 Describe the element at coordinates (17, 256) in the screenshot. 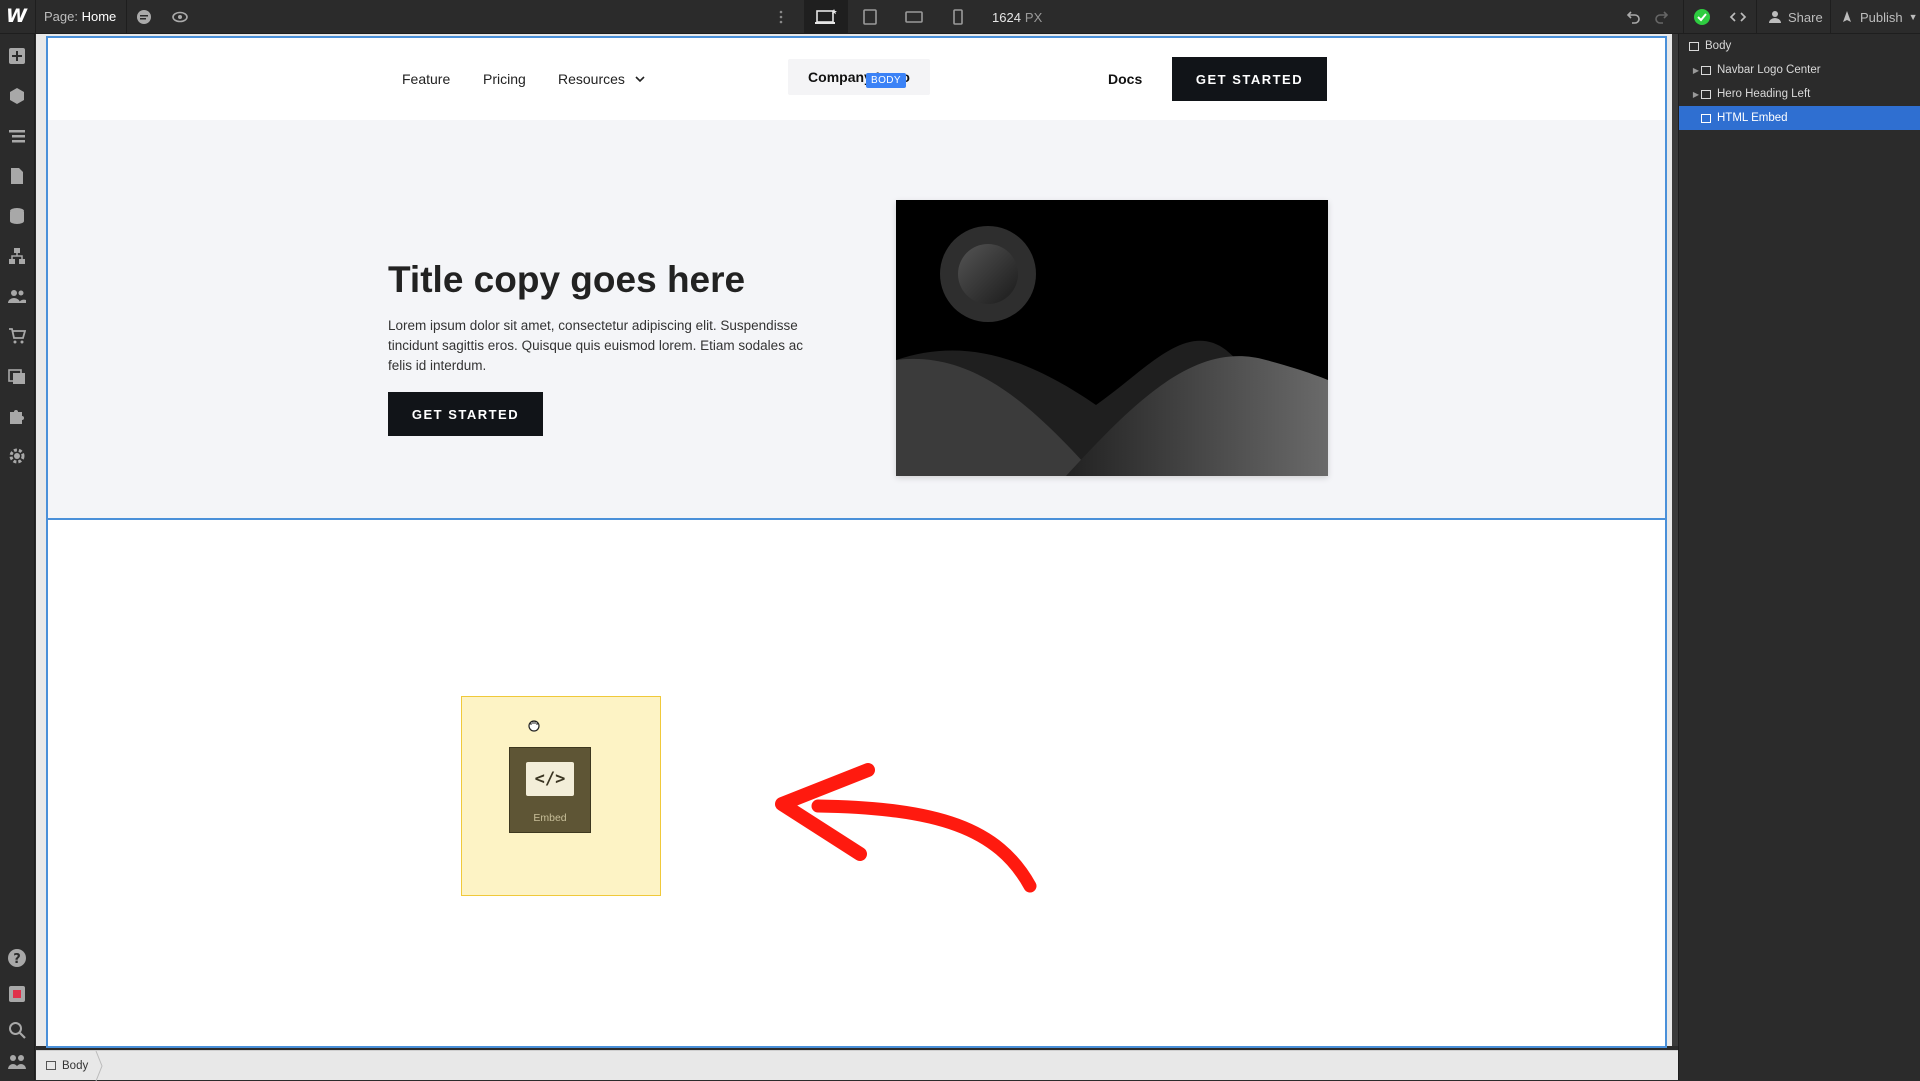

I see `logic-flow-icon` at that location.